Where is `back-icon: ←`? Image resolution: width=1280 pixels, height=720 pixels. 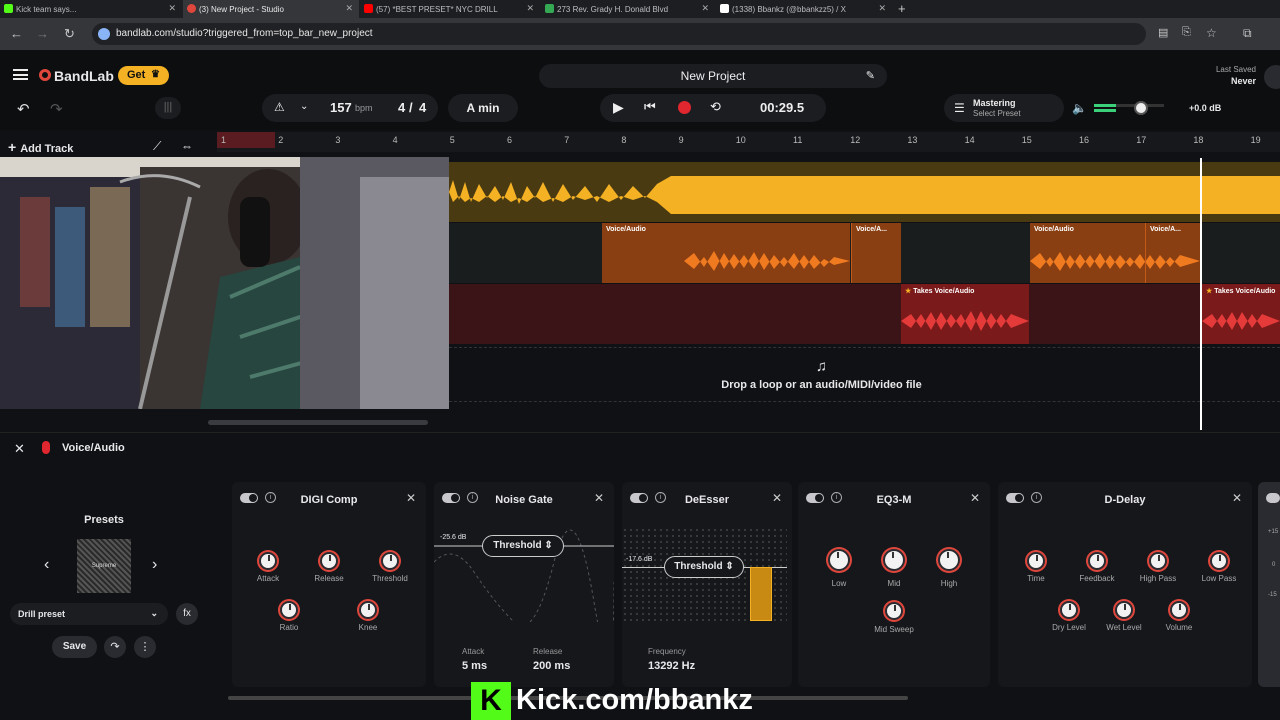 back-icon: ← is located at coordinates (16, 33).